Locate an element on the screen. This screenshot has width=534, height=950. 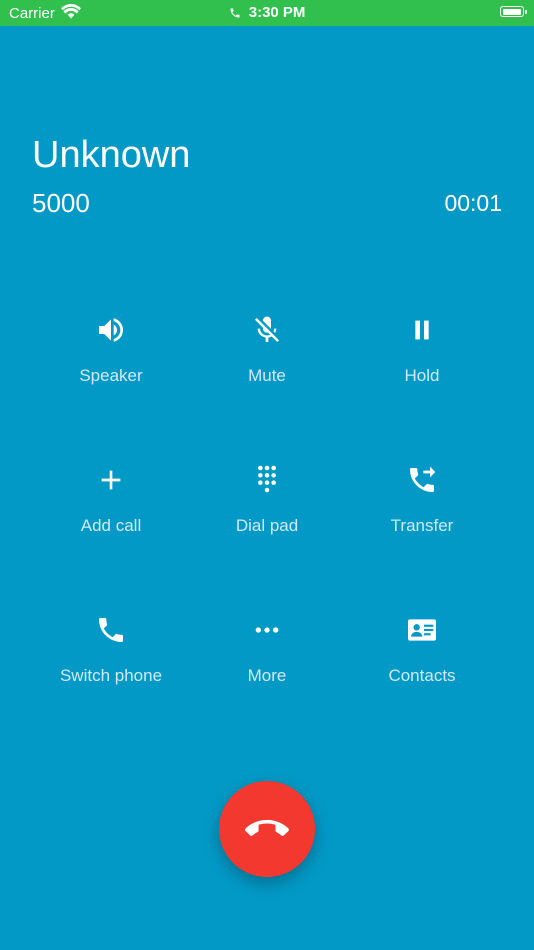
speaker-label: Speaker is located at coordinates (111, 375).